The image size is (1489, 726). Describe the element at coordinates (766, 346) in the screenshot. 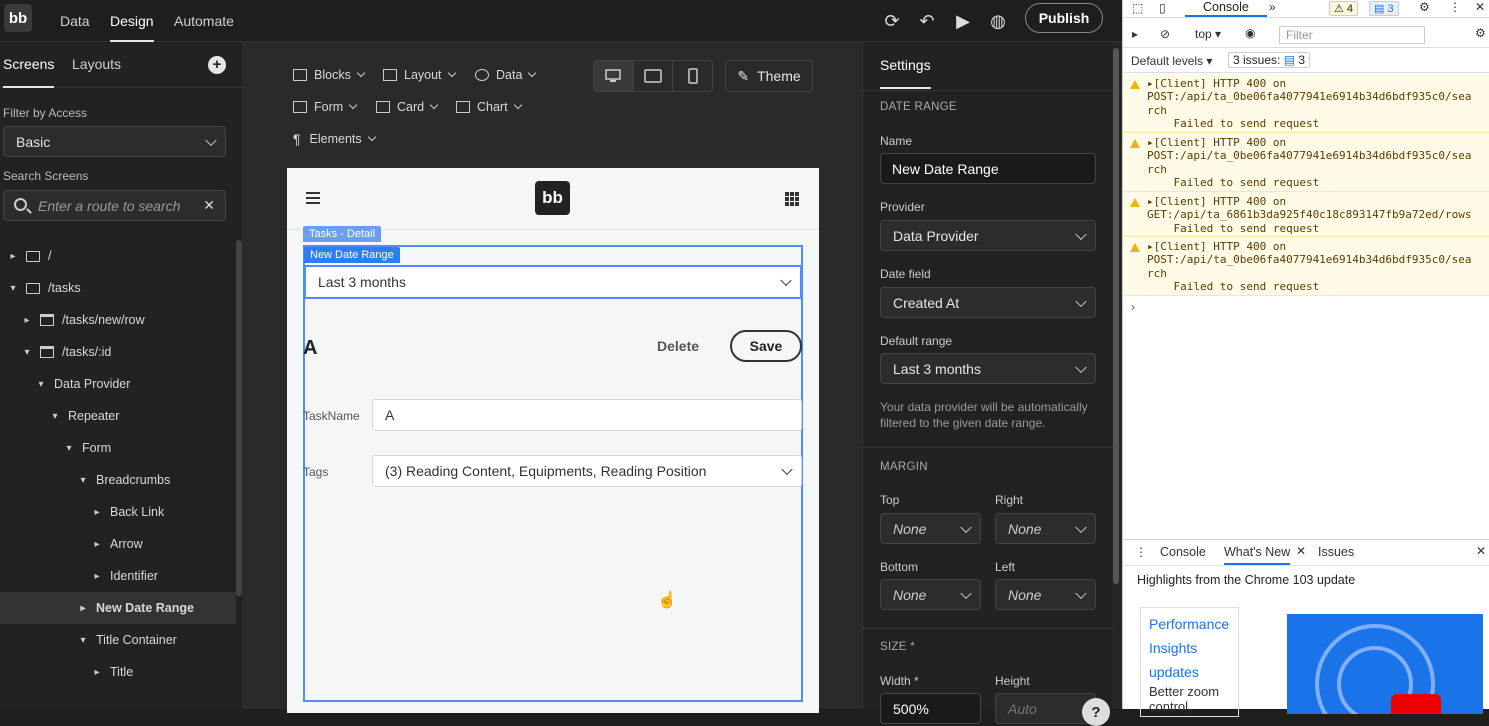

I see `save-button: Save` at that location.